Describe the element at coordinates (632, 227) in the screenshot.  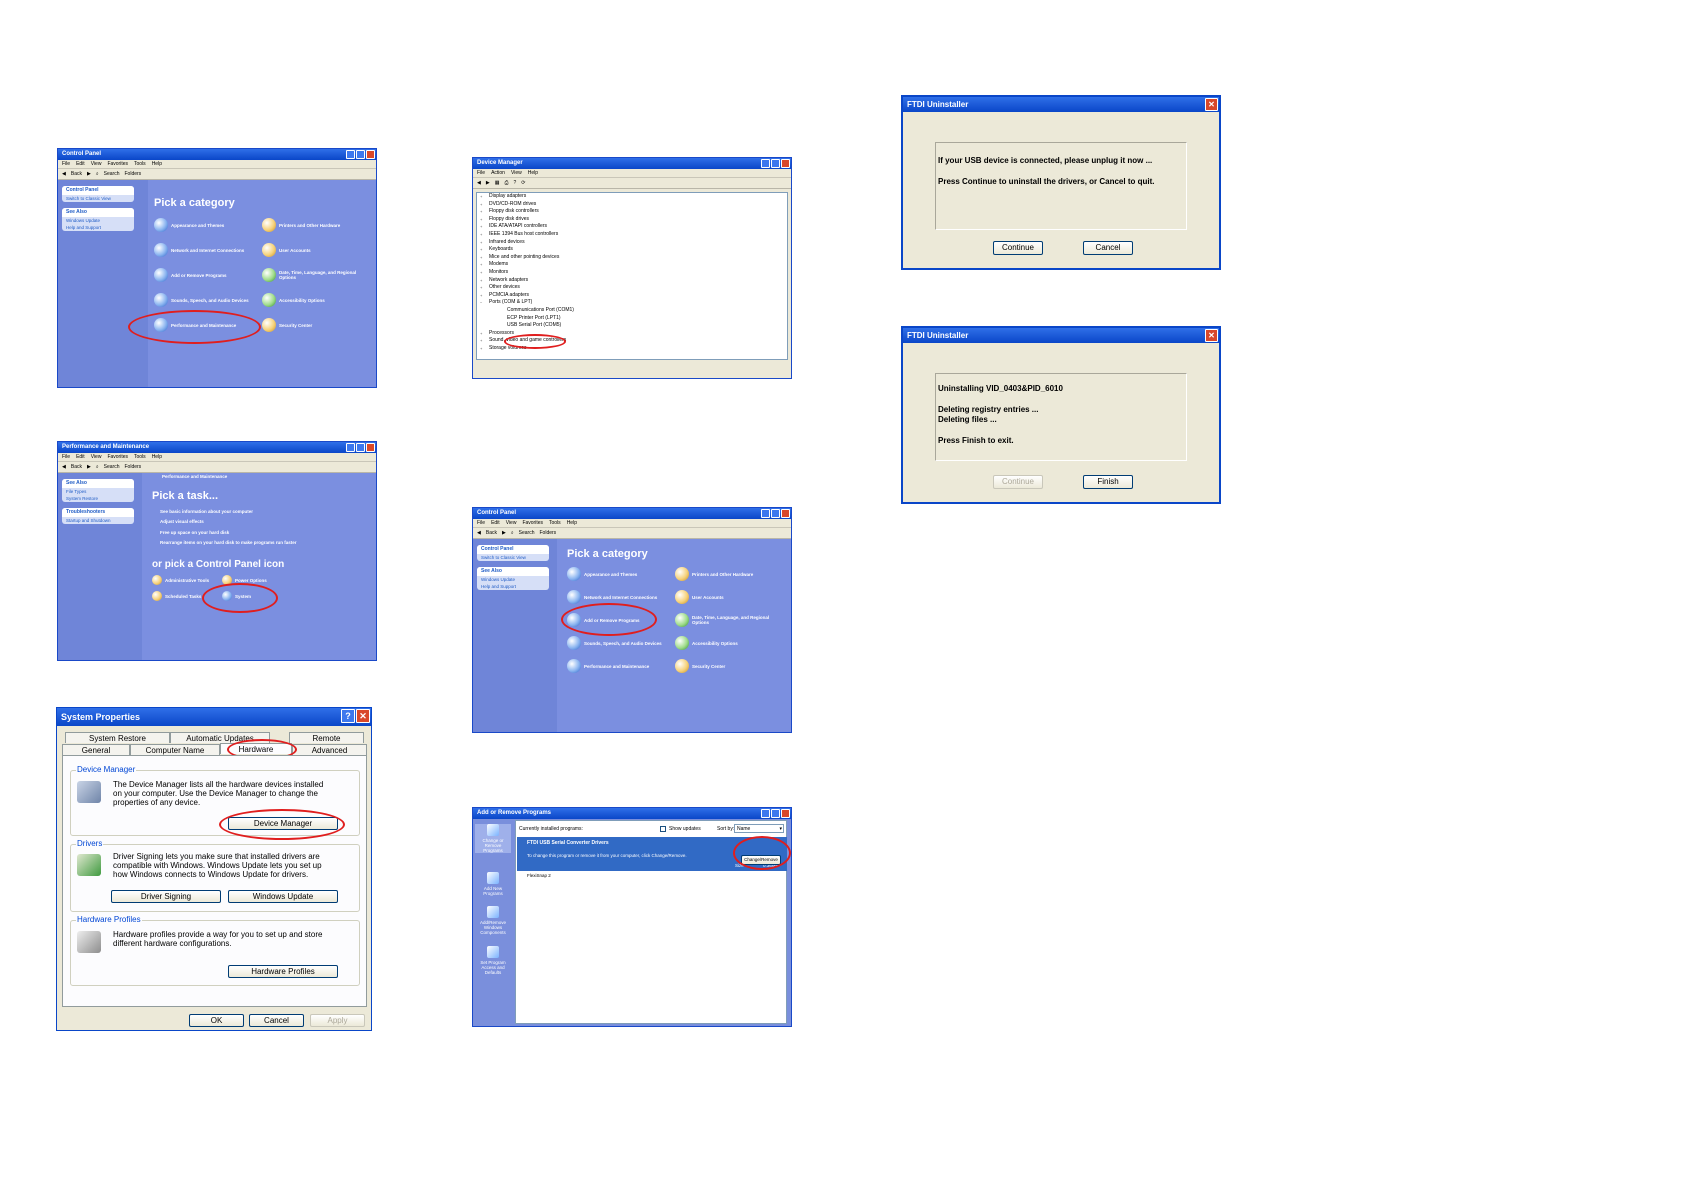
I see `device-tree-category: IDE ATA/ATAPI controllers` at that location.